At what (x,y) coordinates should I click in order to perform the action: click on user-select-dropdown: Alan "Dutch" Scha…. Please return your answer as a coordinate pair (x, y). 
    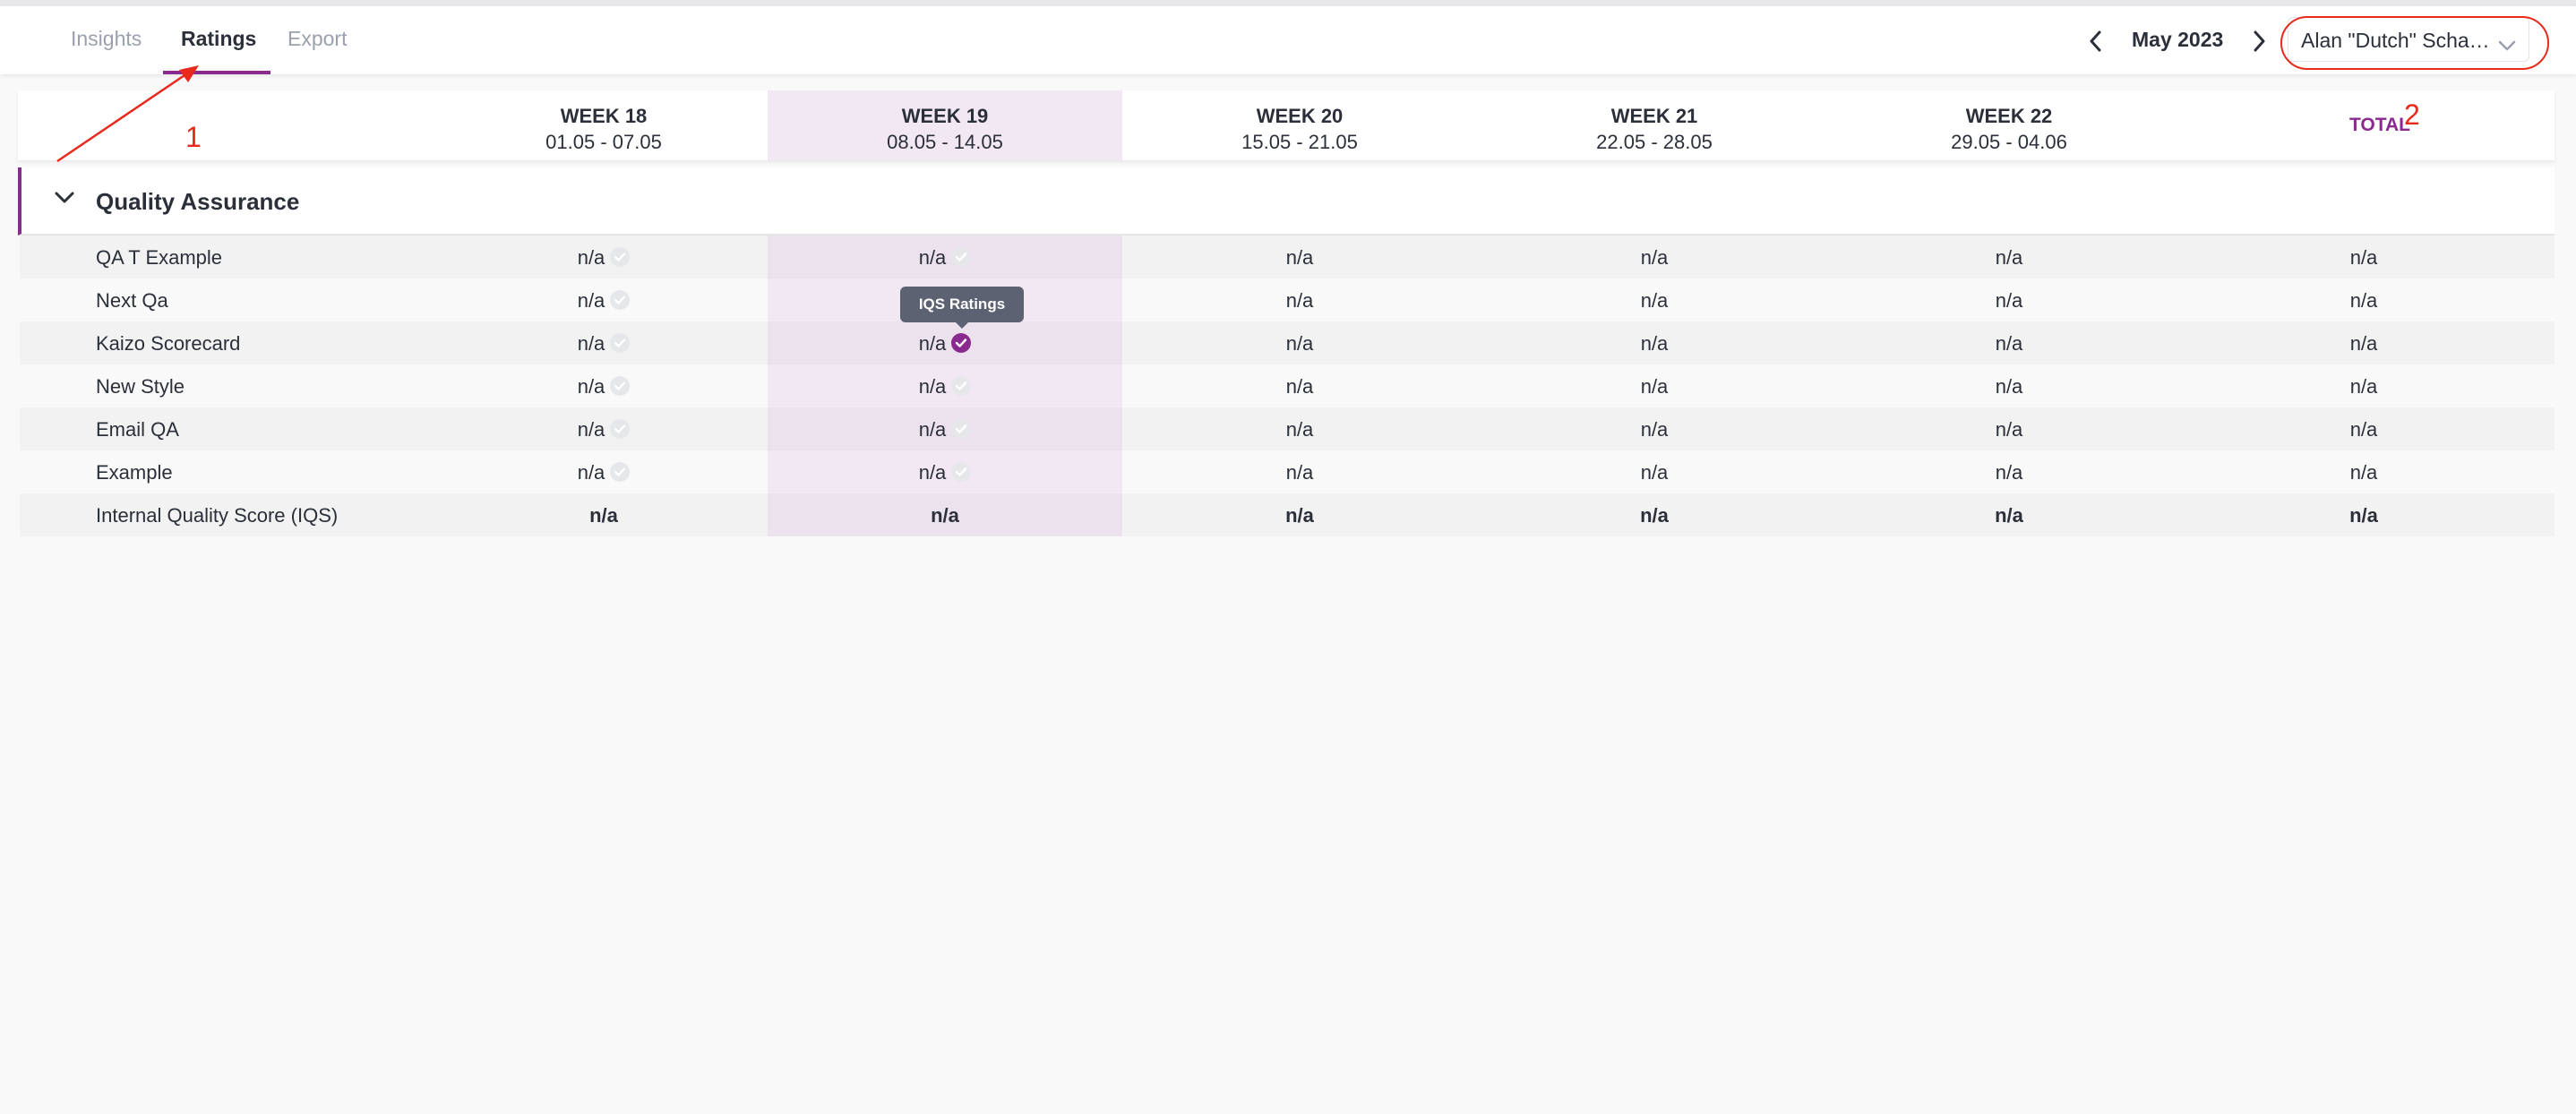
    Looking at the image, I should click on (2408, 40).